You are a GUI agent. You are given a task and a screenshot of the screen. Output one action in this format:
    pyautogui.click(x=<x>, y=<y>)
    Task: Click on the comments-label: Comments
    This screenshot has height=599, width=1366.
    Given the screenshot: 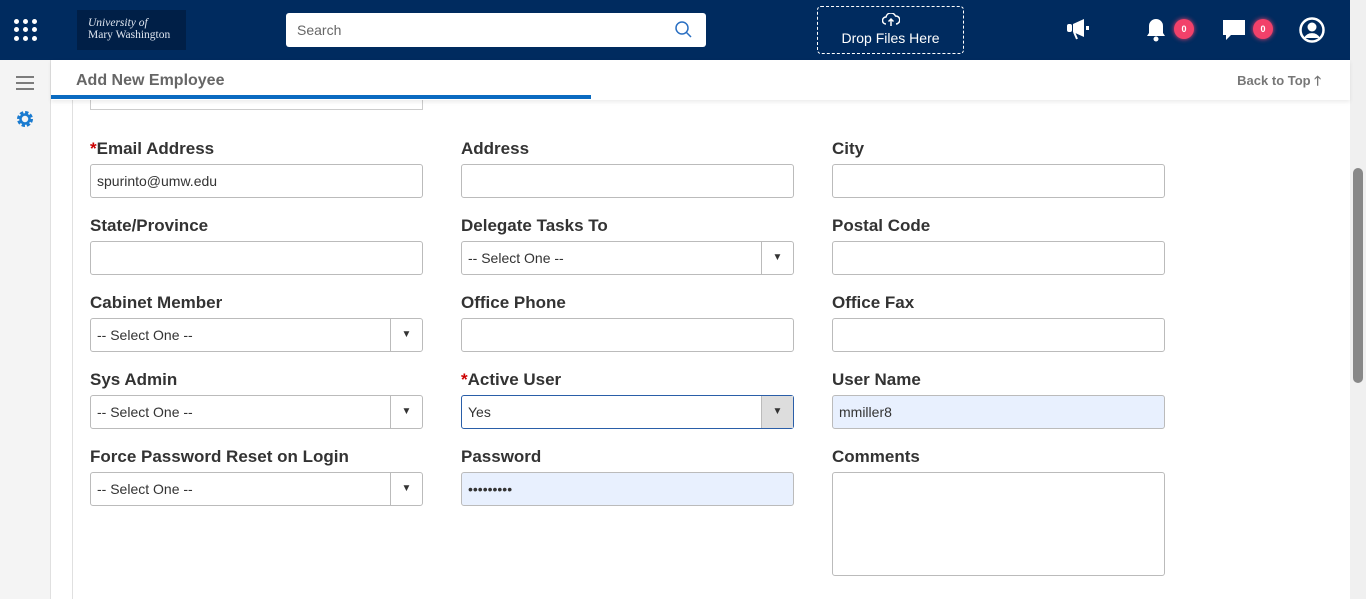 What is the action you would take?
    pyautogui.click(x=876, y=456)
    